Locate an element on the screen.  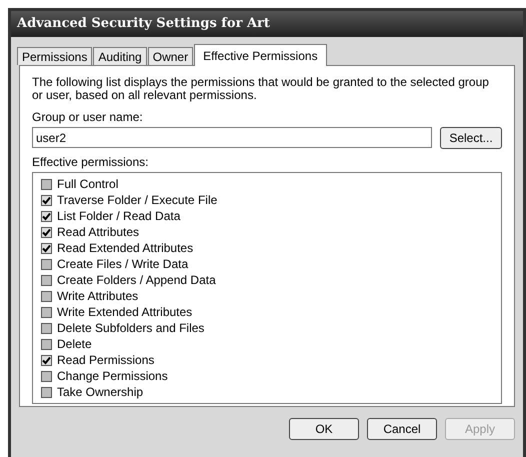
permission-label: Delete is located at coordinates (74, 344).